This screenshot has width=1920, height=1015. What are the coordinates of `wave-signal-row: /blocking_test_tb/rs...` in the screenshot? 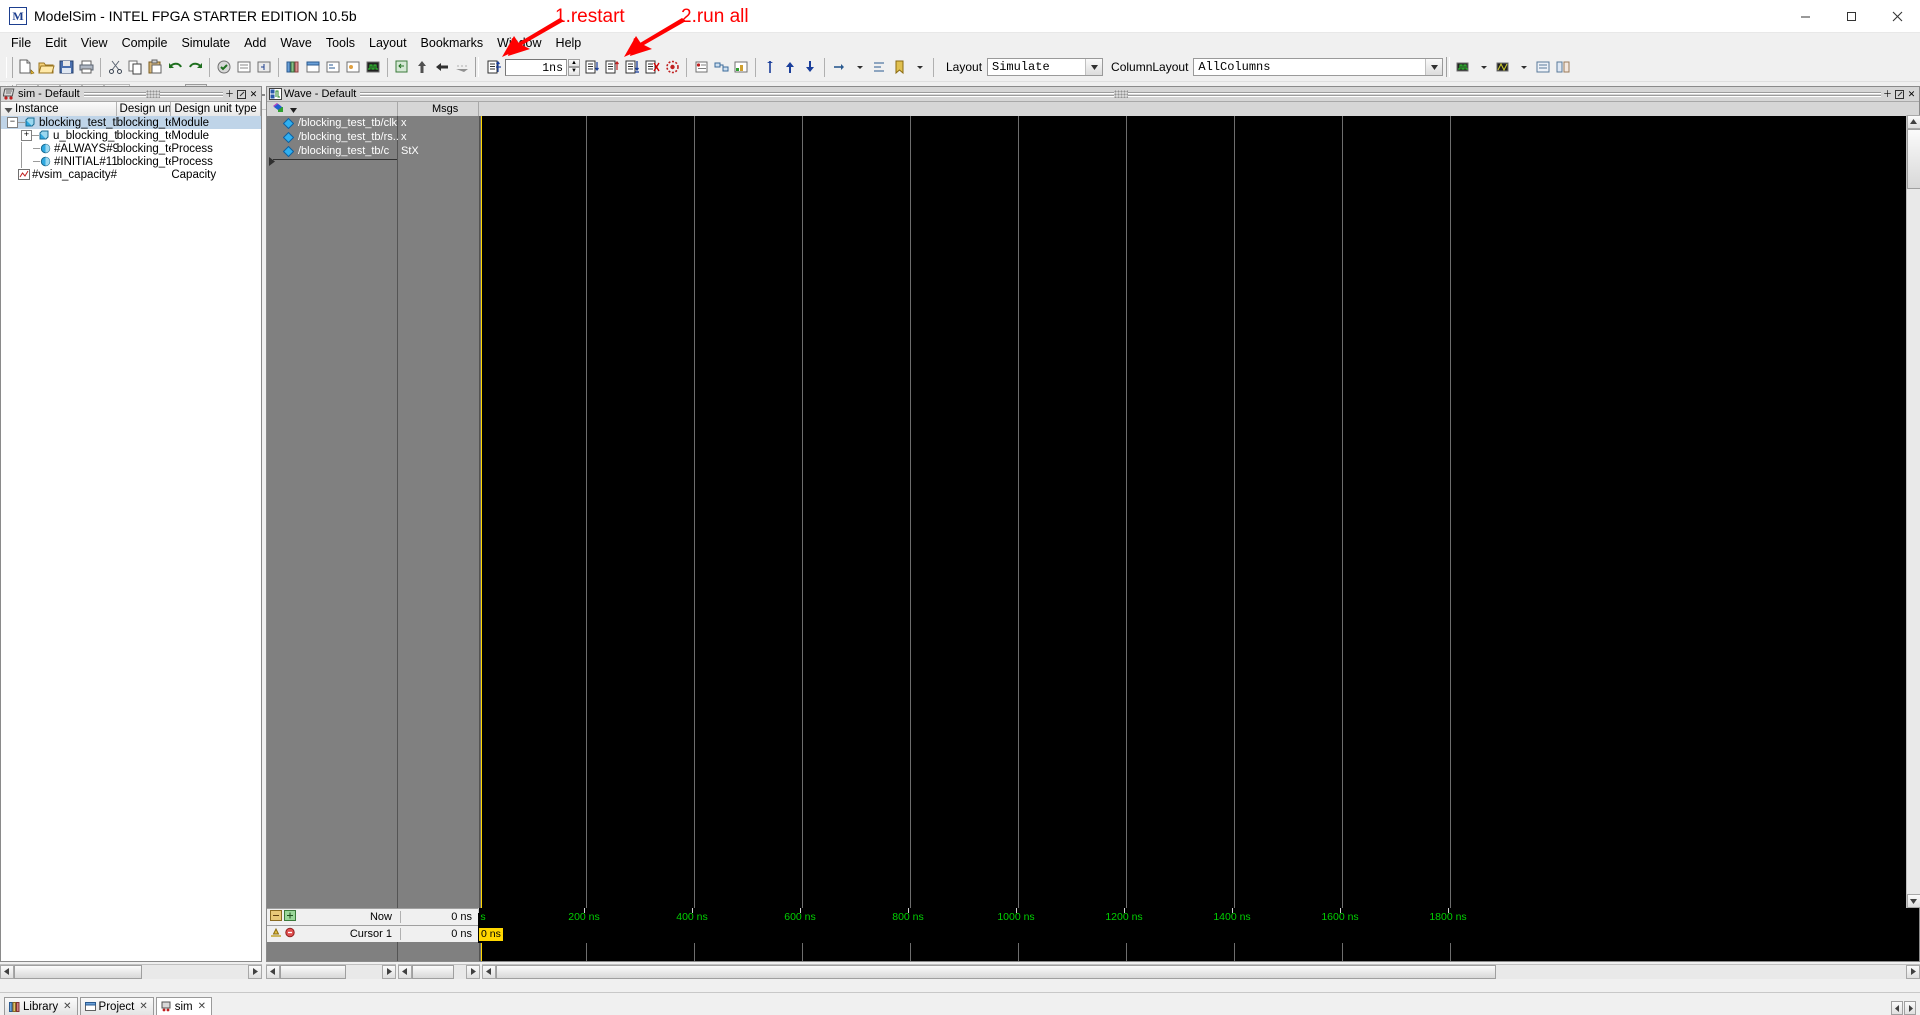 It's located at (334, 137).